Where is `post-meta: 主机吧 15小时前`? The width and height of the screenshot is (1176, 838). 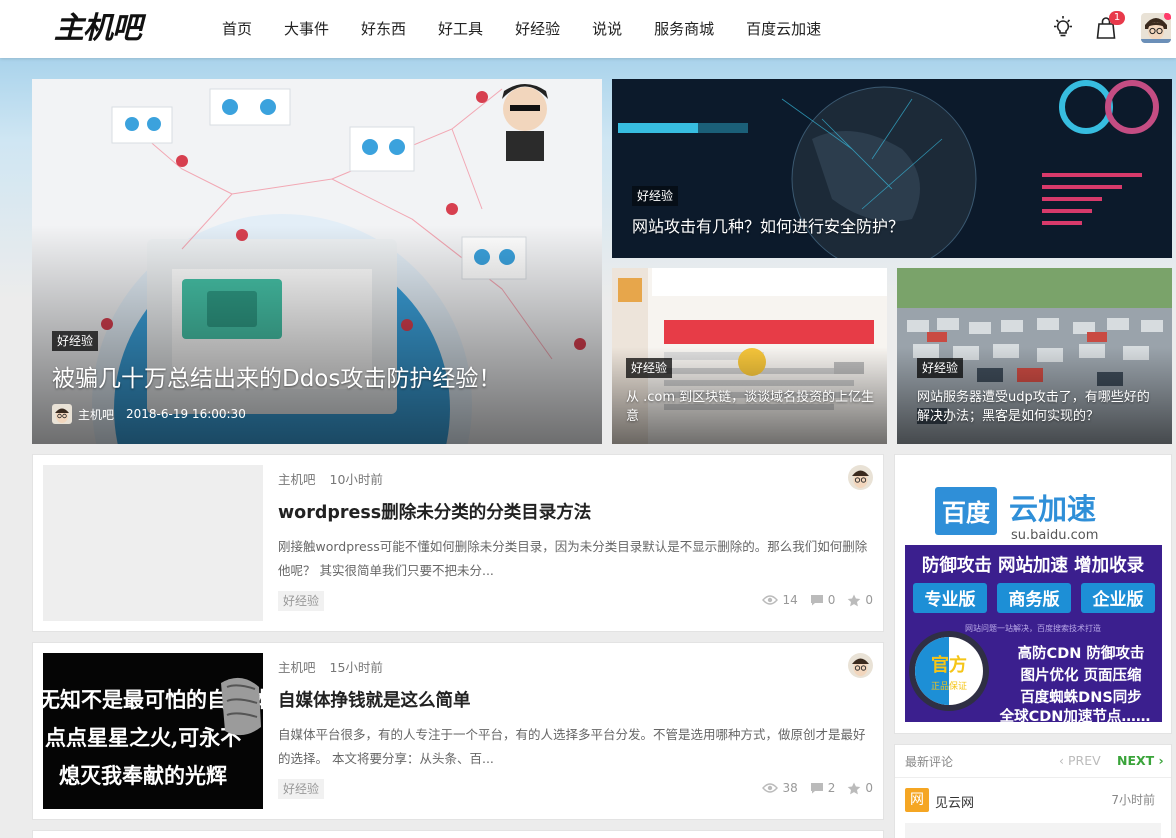
post-meta: 主机吧 15小时前 is located at coordinates (335, 666).